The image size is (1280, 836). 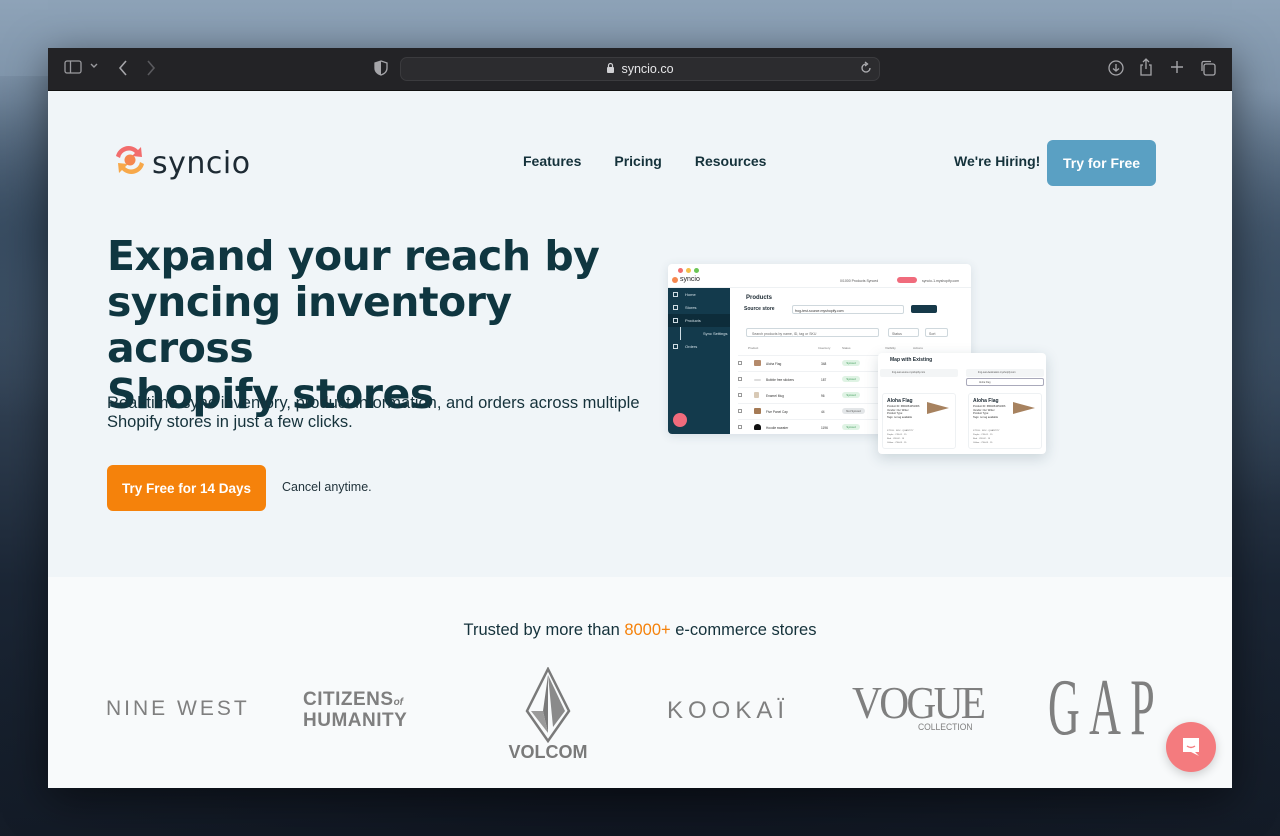 What do you see at coordinates (823, 412) in the screenshot?
I see `mock-row-inv: 44` at bounding box center [823, 412].